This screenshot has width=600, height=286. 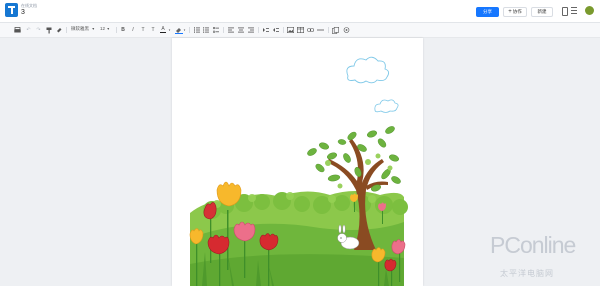 What do you see at coordinates (153, 30) in the screenshot?
I see `underline-icon: T` at bounding box center [153, 30].